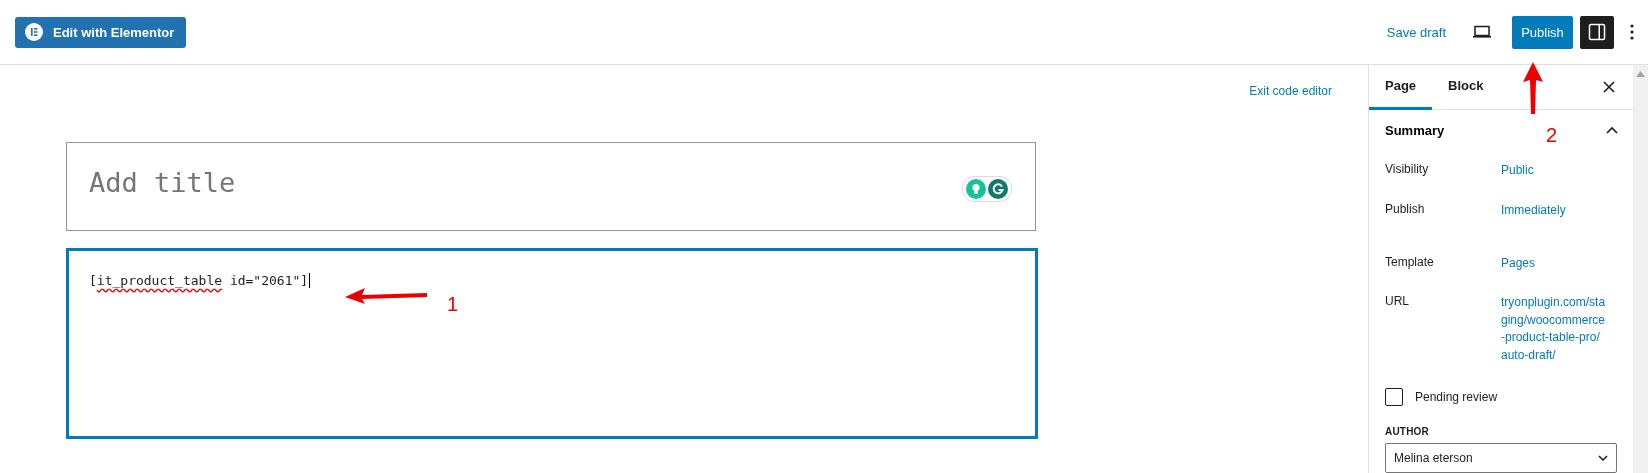  I want to click on sidebar-tab: Page, so click(1401, 87).